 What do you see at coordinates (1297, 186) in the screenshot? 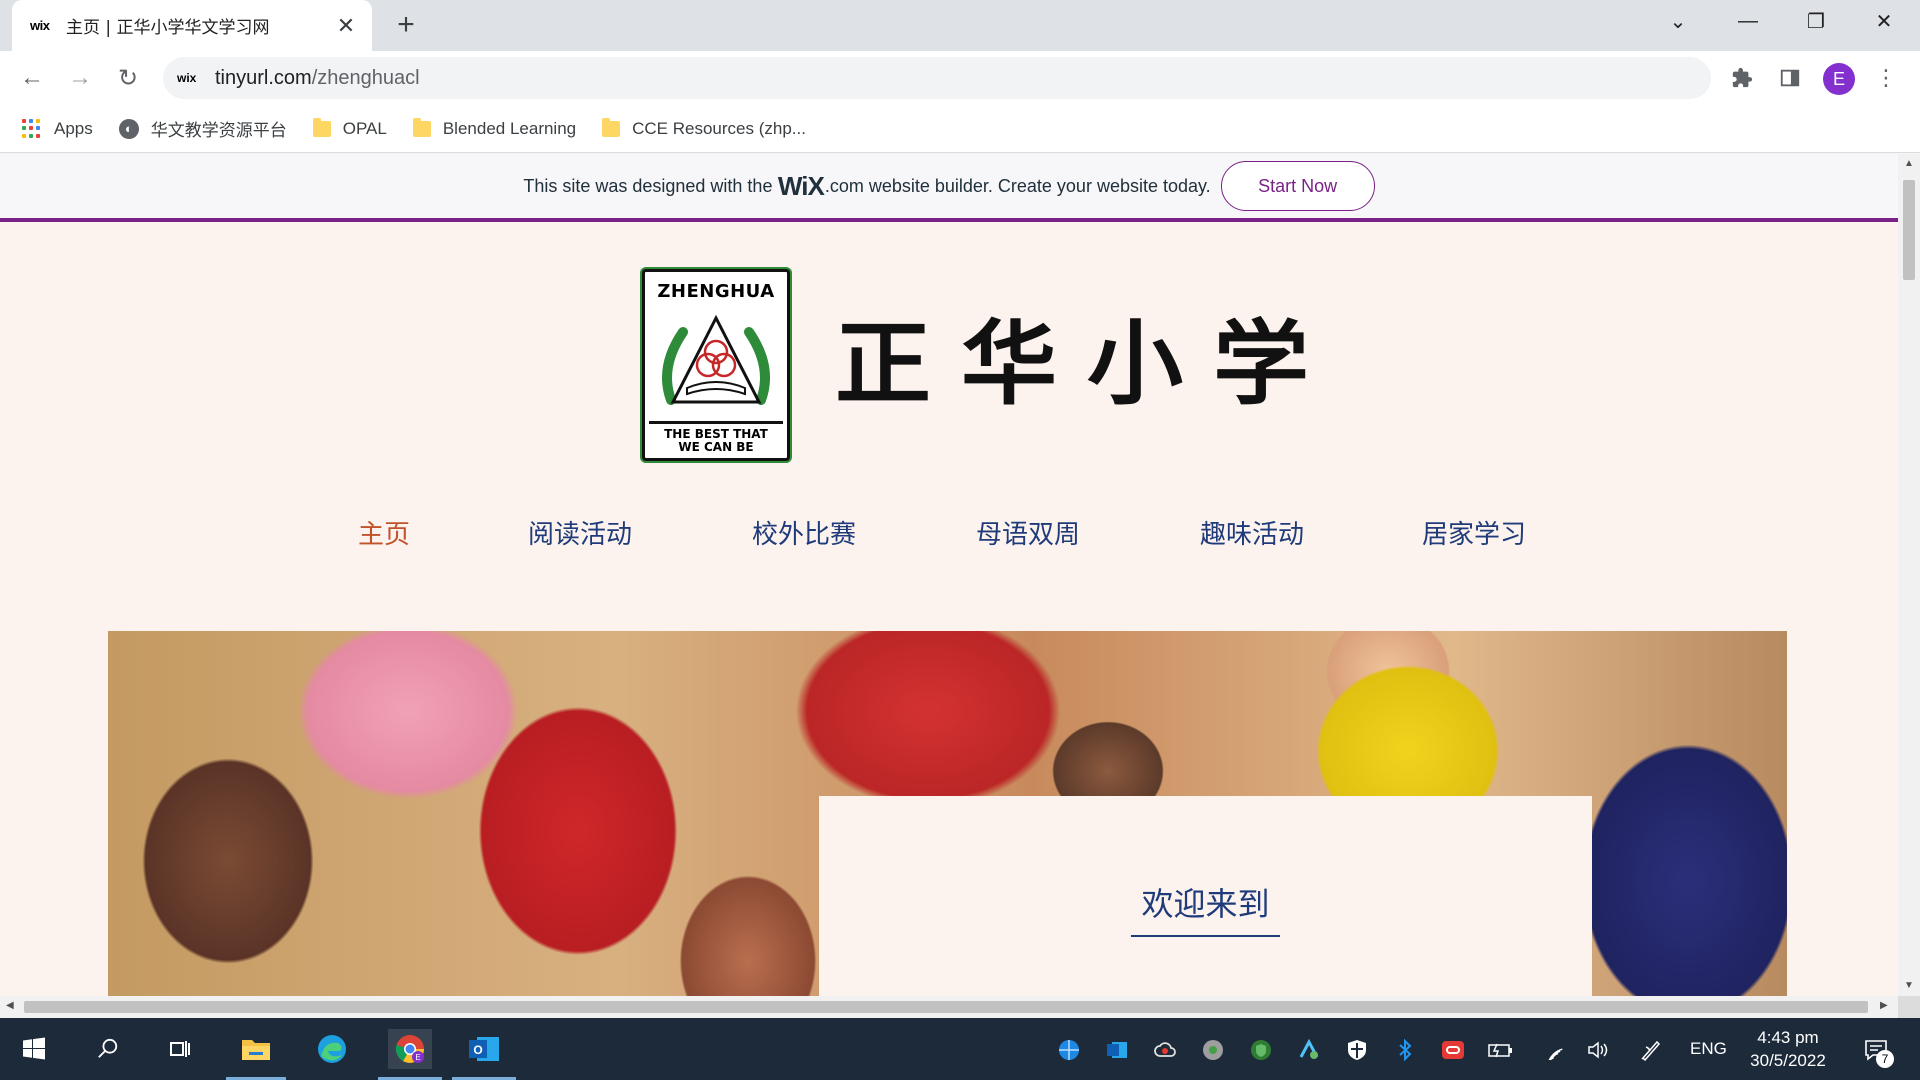
I see `start-now-button: Start Now` at bounding box center [1297, 186].